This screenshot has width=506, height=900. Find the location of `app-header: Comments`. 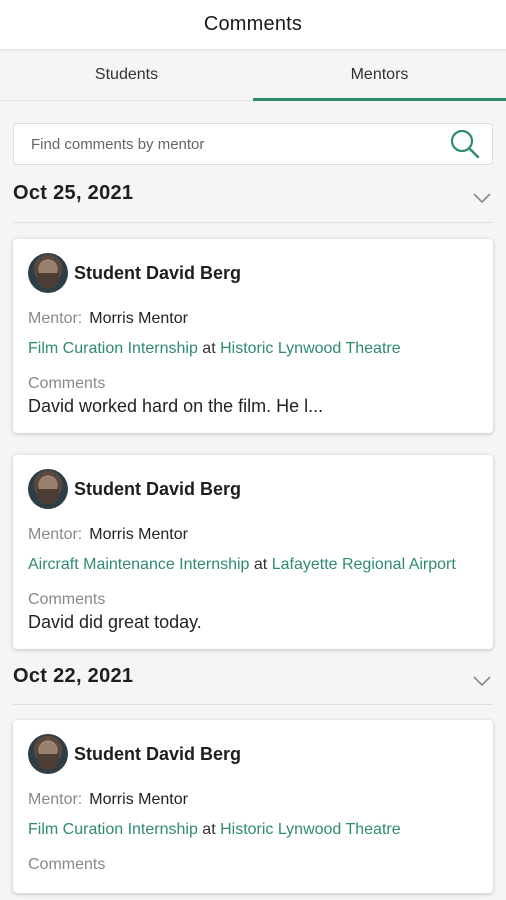

app-header: Comments is located at coordinates (253, 25).